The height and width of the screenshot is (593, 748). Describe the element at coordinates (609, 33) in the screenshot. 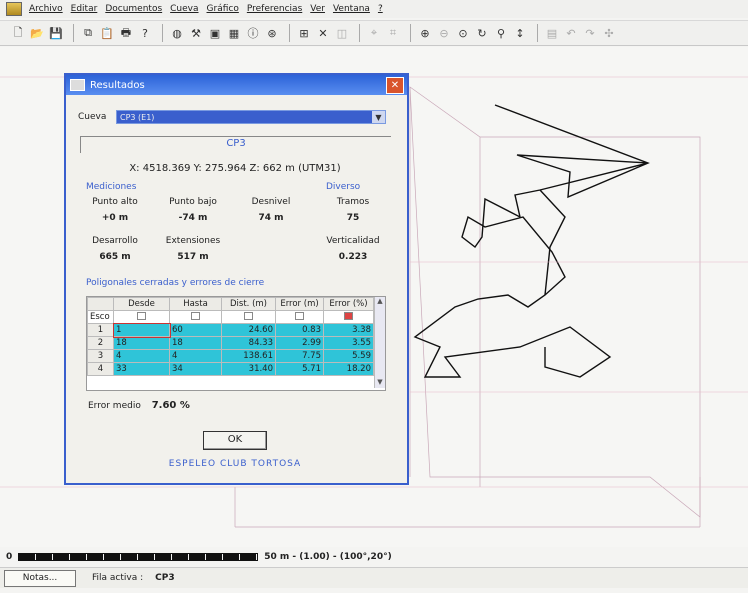

I see `dim-tool-icon: ✣` at that location.